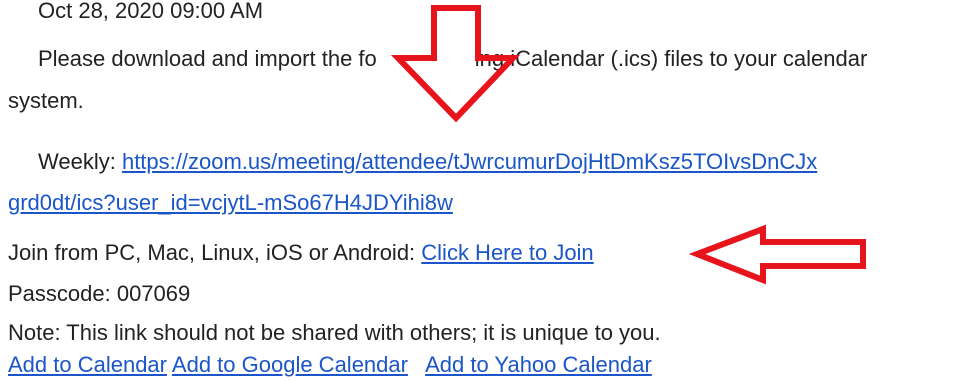 This screenshot has width=975, height=381. What do you see at coordinates (87, 364) in the screenshot?
I see `add-to-calendar-link: Add to Calendar` at bounding box center [87, 364].